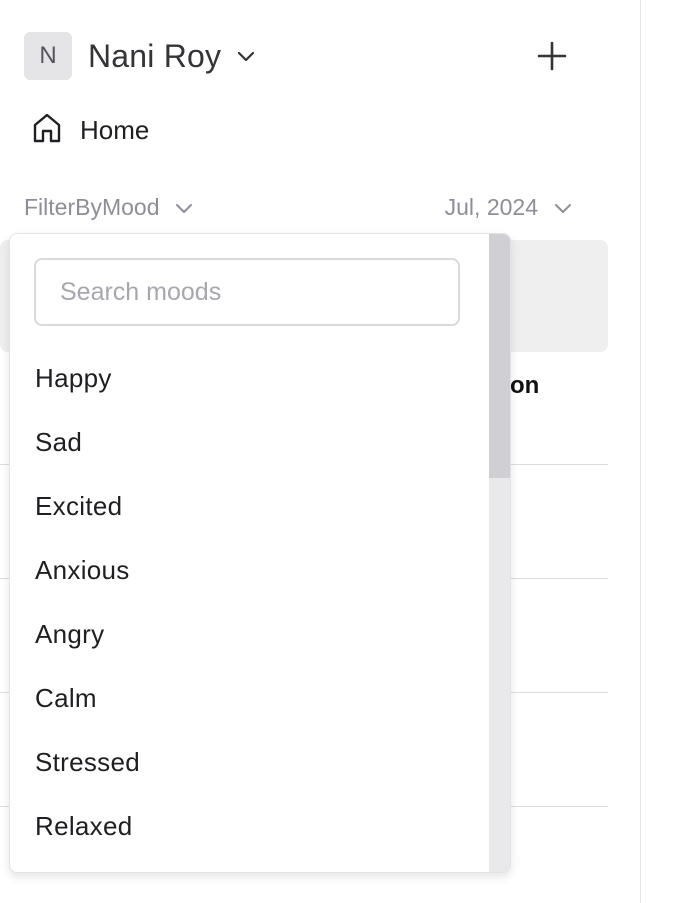 The image size is (680, 903). What do you see at coordinates (247, 292) in the screenshot?
I see `mood-search-input` at bounding box center [247, 292].